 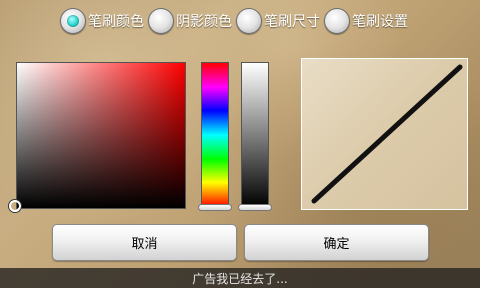 What do you see at coordinates (292, 22) in the screenshot?
I see `tab-label: 笔刷尺寸` at bounding box center [292, 22].